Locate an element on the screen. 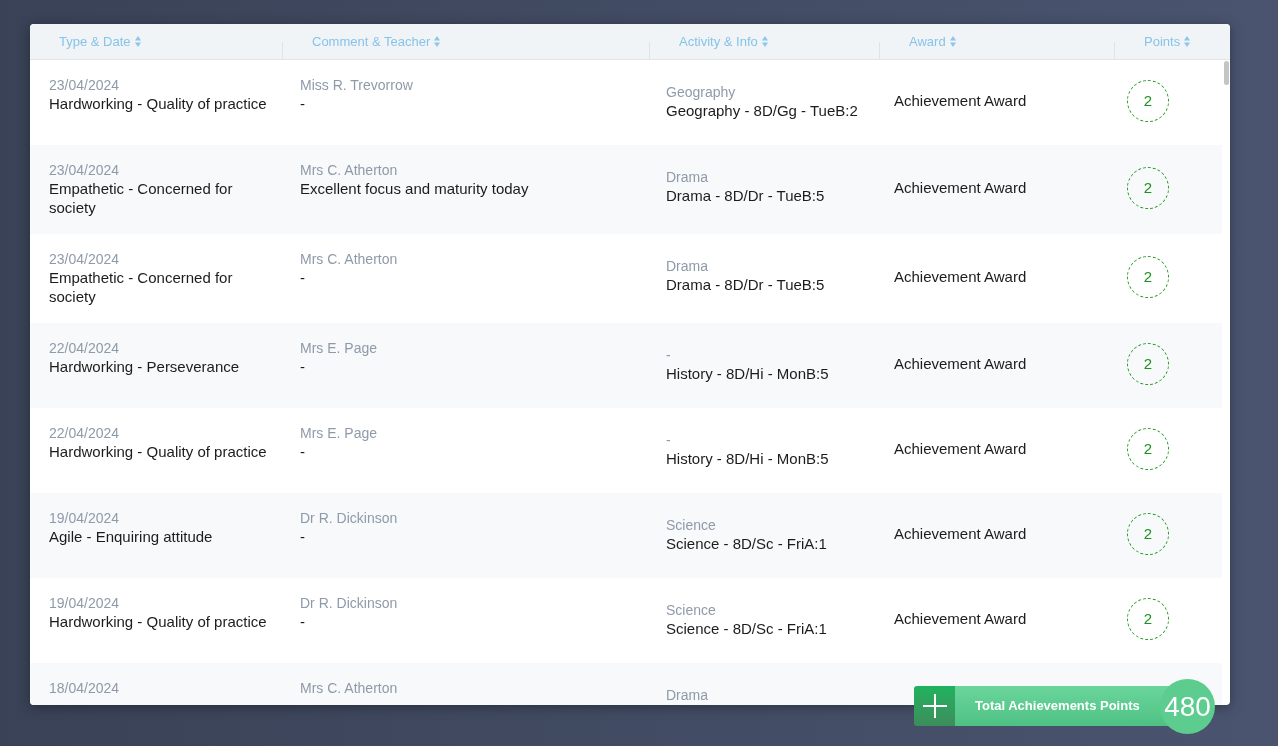  achievement-type: Agile - Enquiring attitude is located at coordinates (131, 536).